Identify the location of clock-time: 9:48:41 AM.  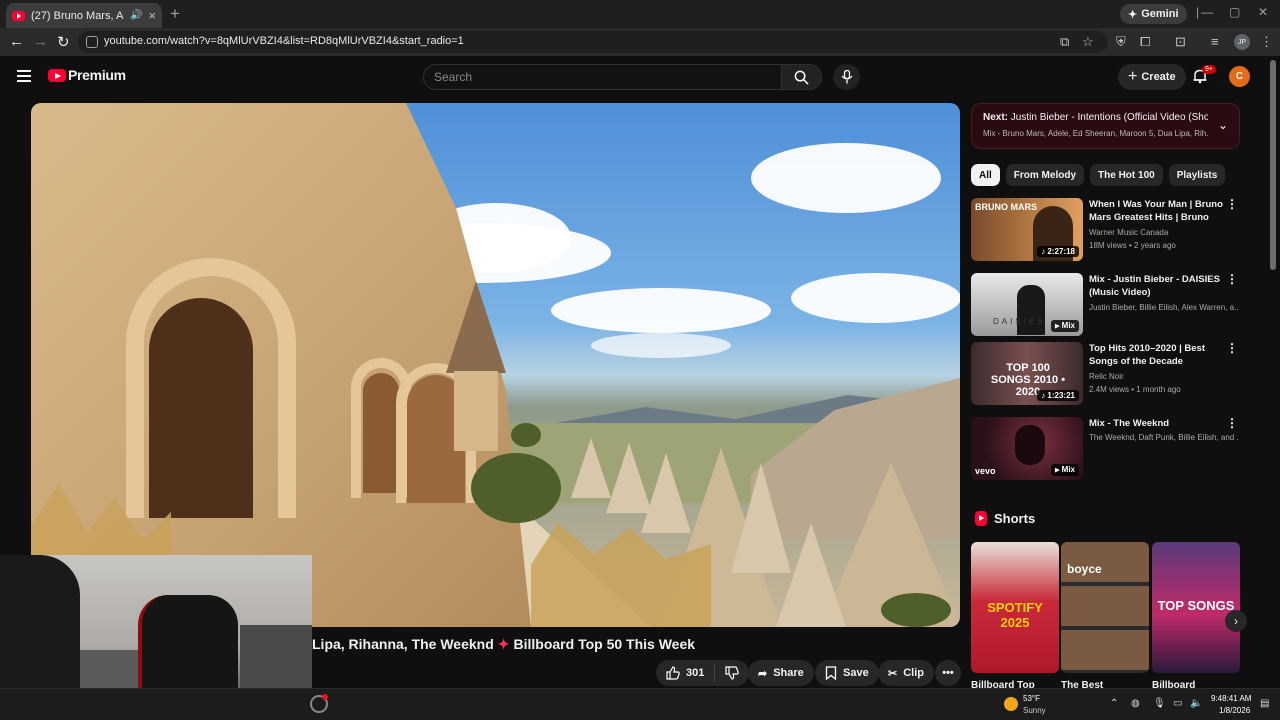
(1231, 698).